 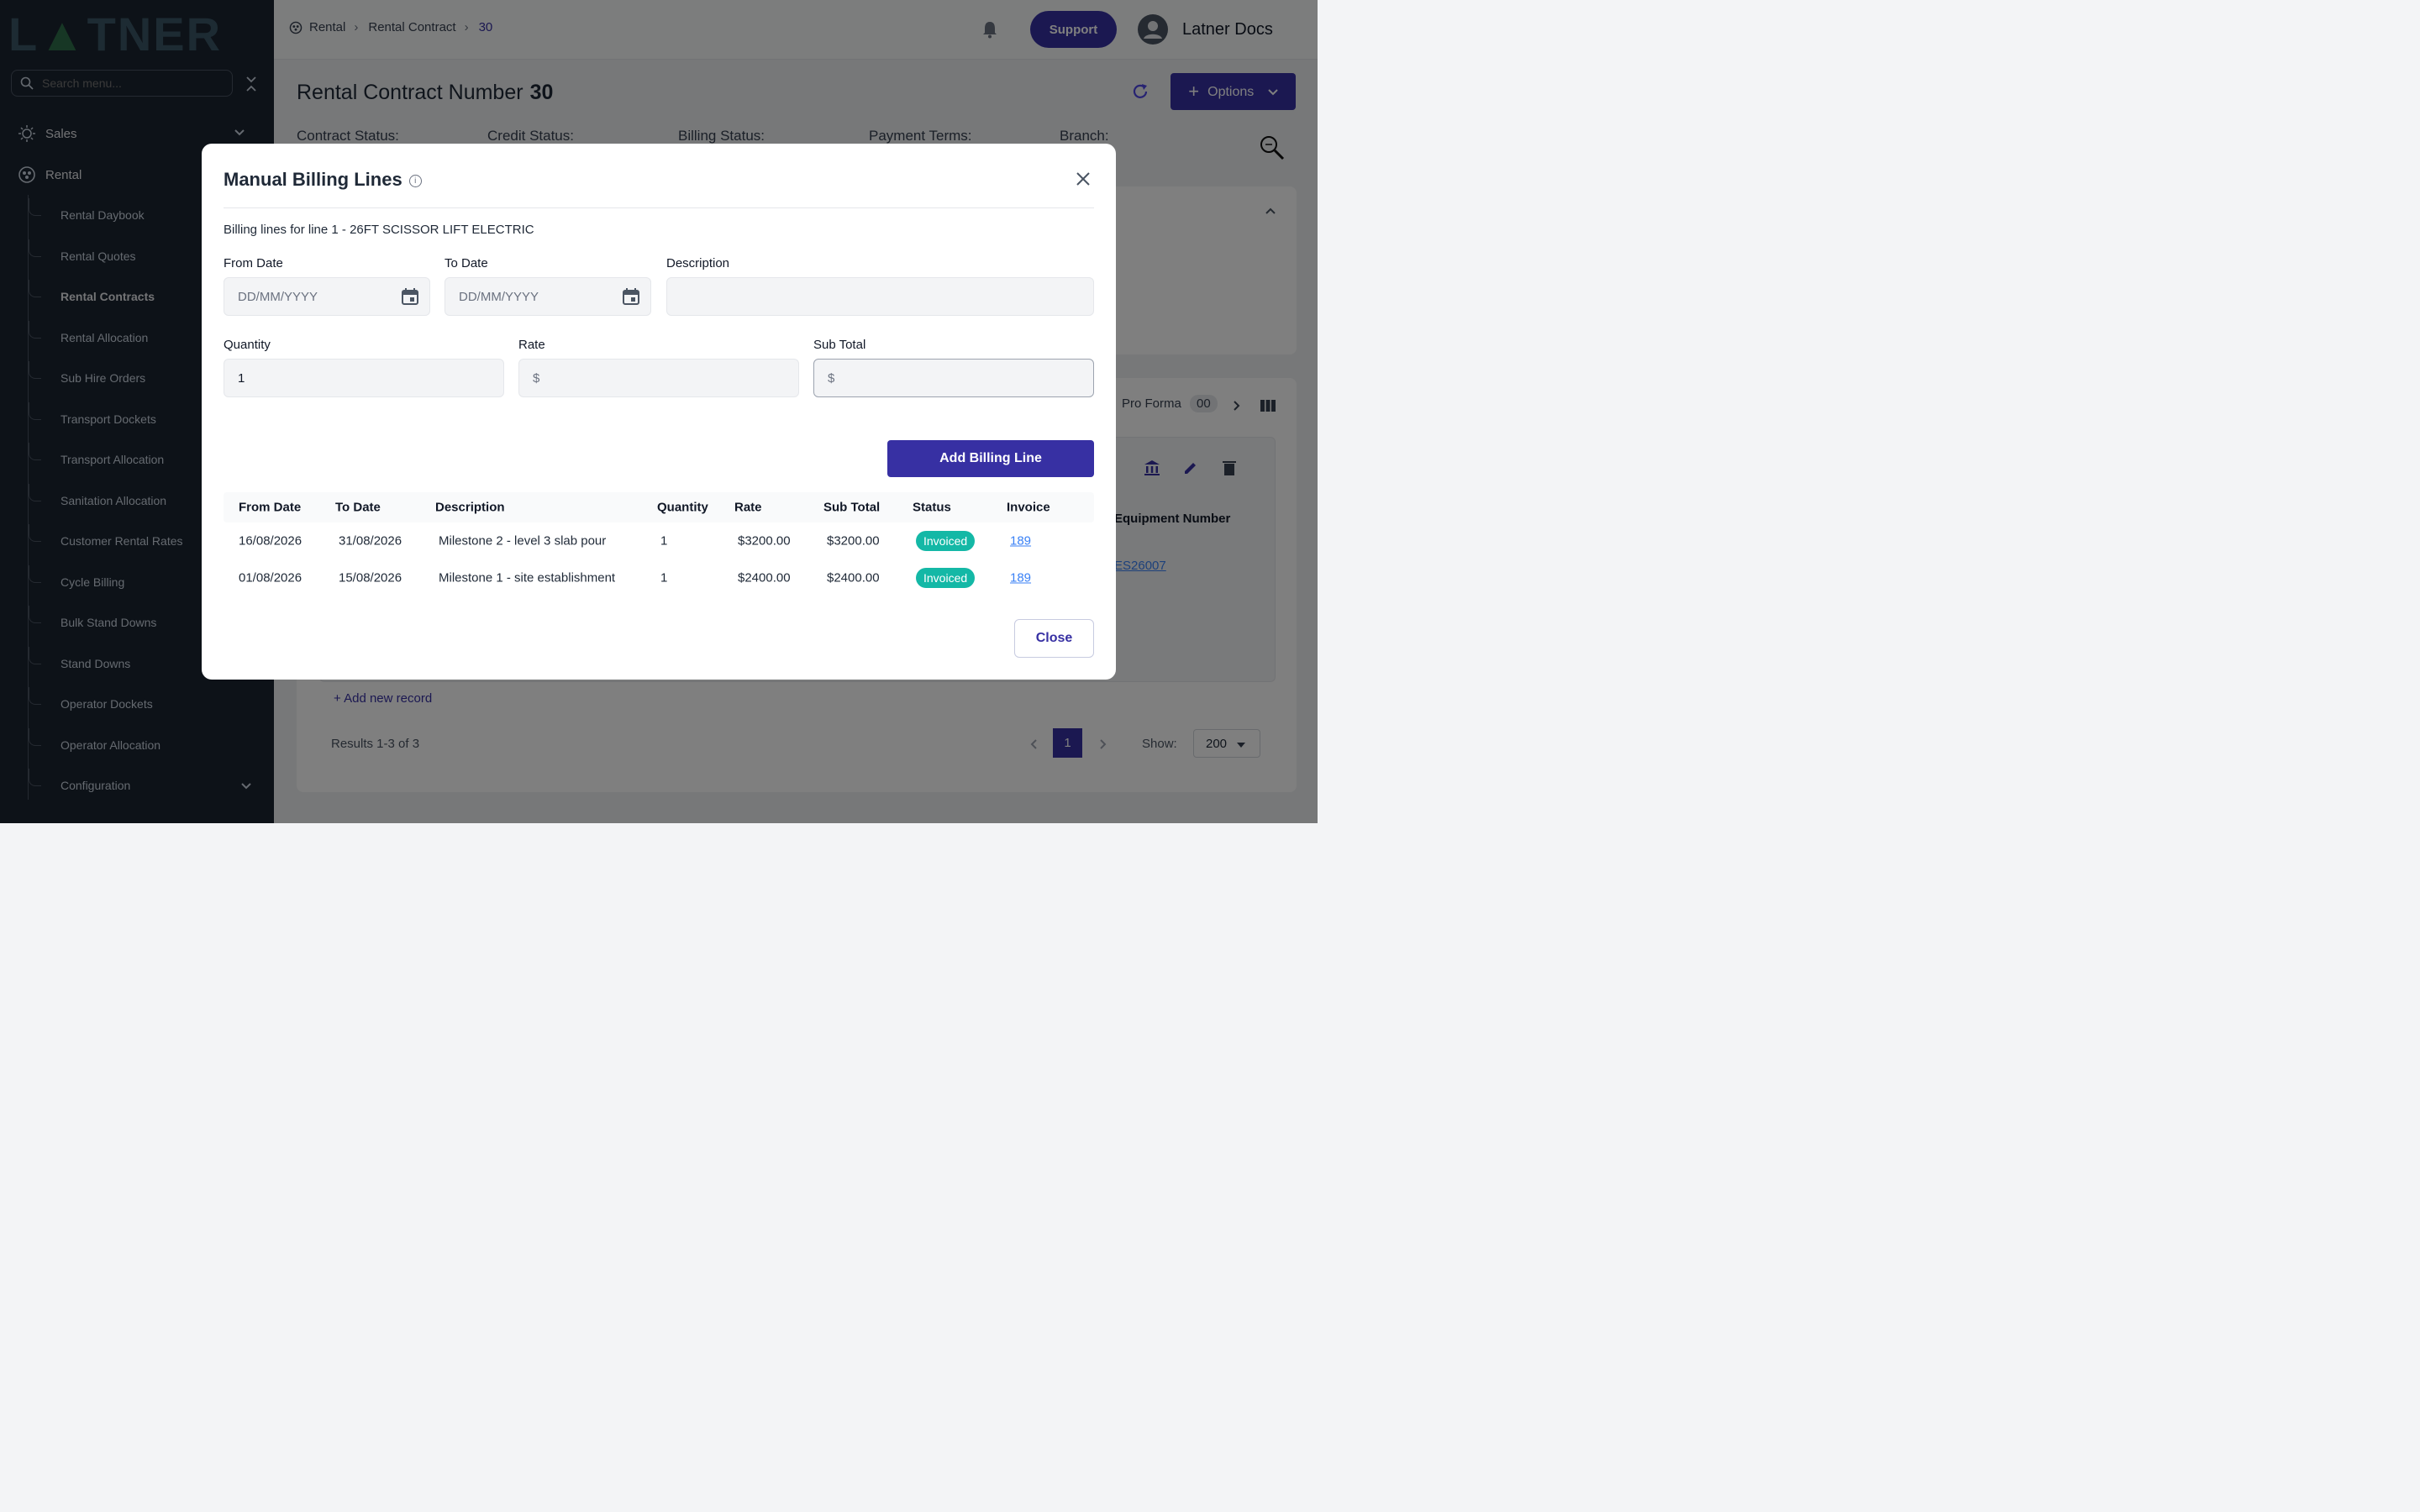 I want to click on rate-field: $, so click(x=658, y=378).